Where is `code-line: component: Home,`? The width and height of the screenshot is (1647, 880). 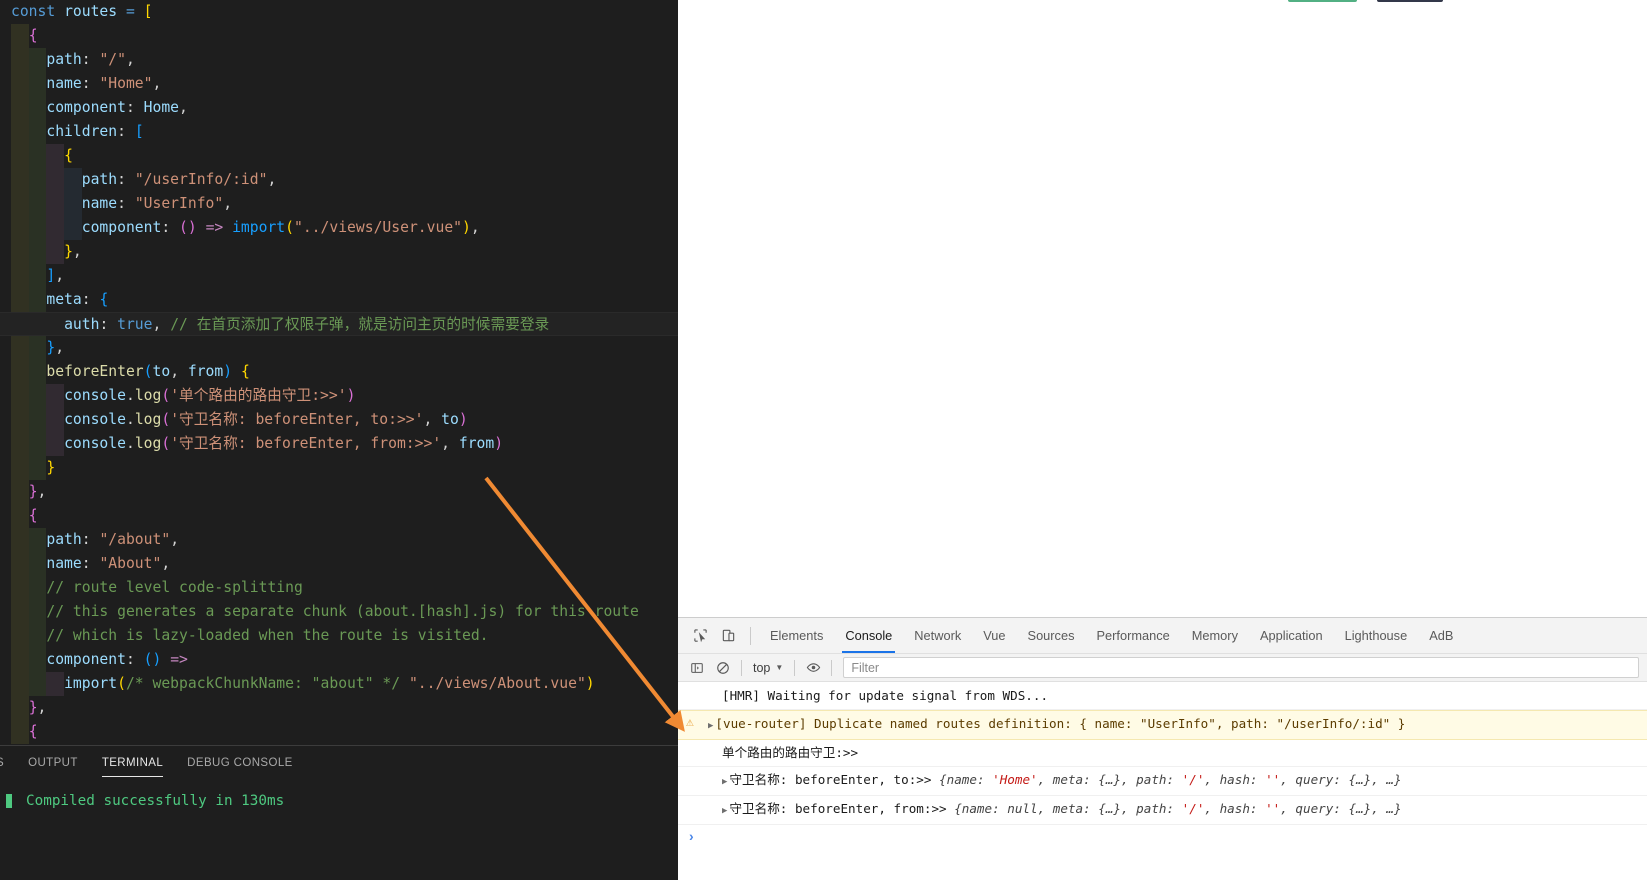
code-line: component: Home, is located at coordinates (339, 108).